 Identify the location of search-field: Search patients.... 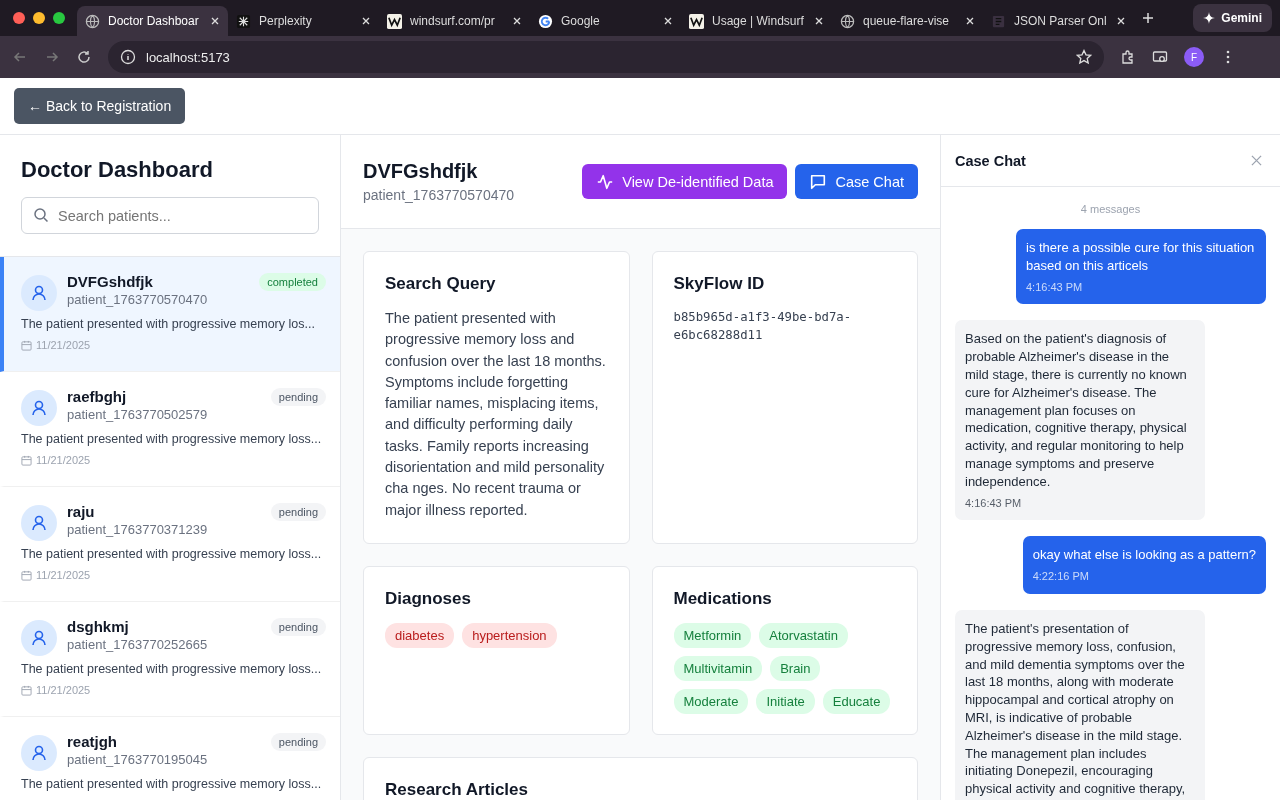
(170, 215).